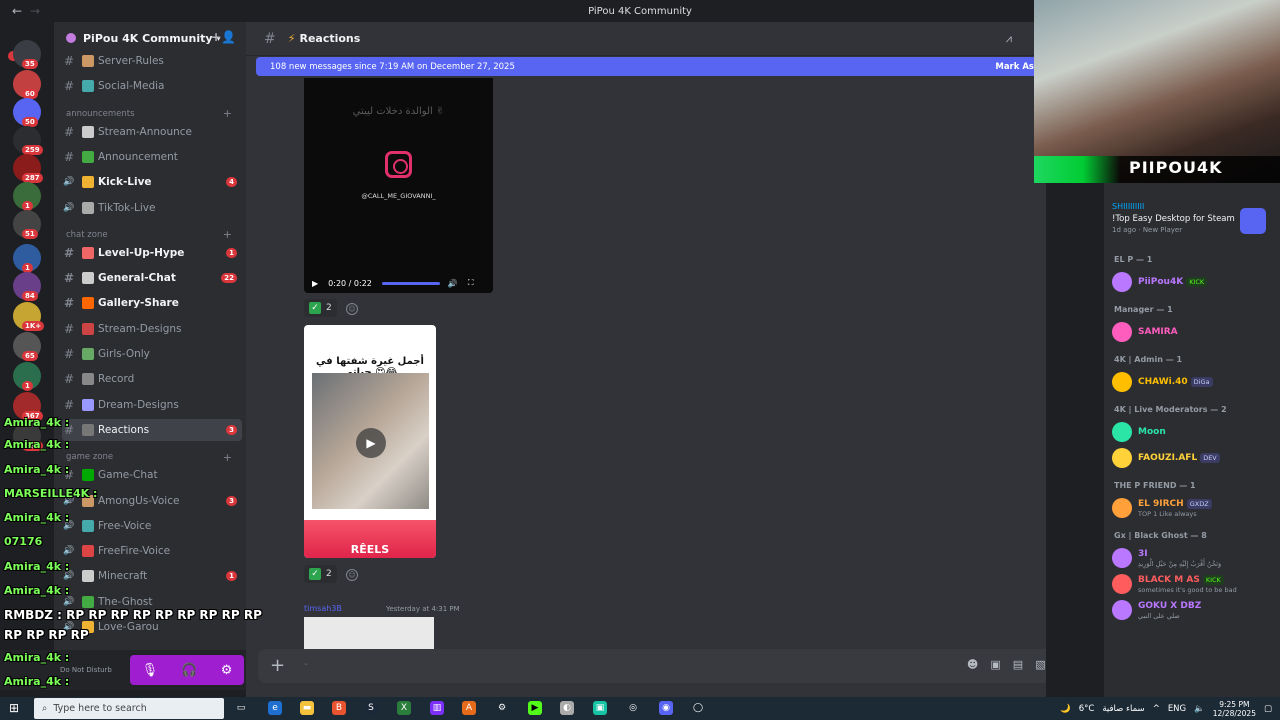  What do you see at coordinates (152, 576) in the screenshot?
I see `channel-minecraft: 🔊 Minecraft 1` at bounding box center [152, 576].